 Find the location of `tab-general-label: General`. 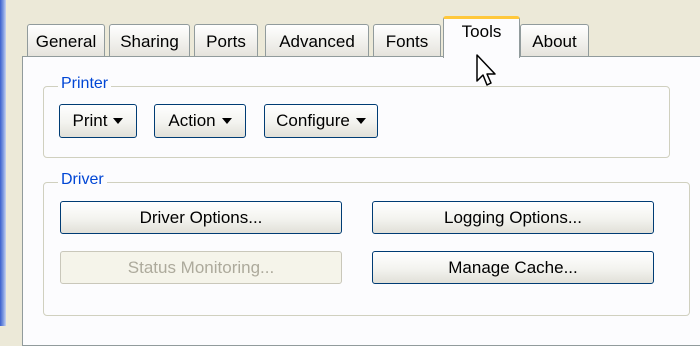

tab-general-label: General is located at coordinates (66, 41).